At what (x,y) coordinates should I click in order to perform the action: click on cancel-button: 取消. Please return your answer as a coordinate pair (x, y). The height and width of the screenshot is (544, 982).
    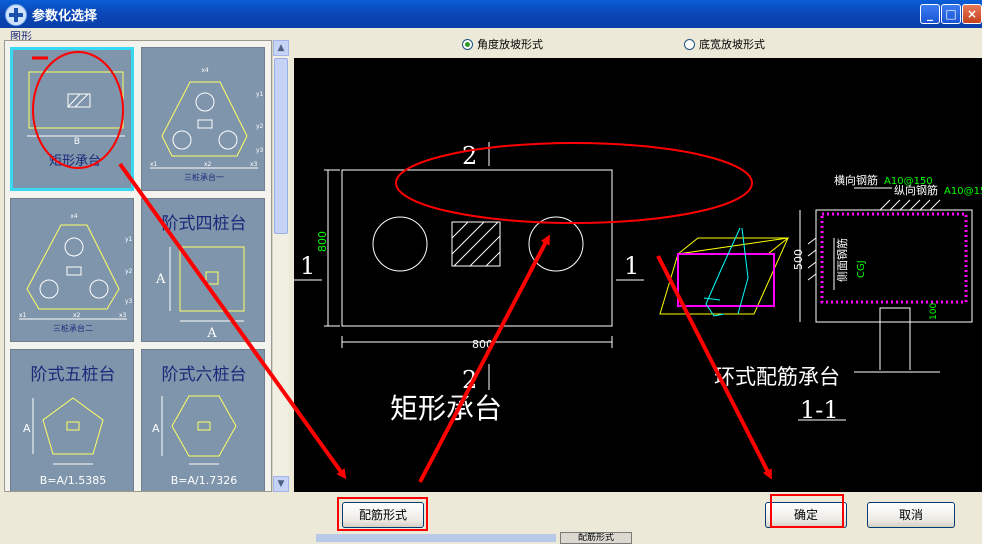
    Looking at the image, I should click on (911, 515).